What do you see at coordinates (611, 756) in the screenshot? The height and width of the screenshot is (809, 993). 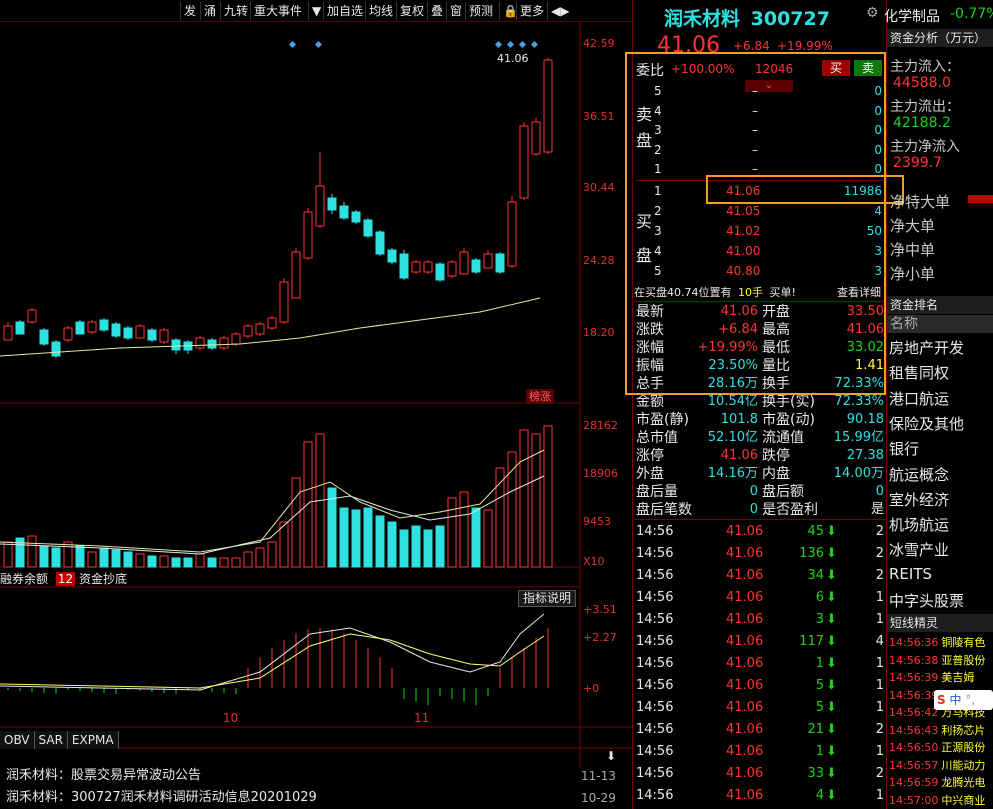 I see `download-icon: ⬇` at bounding box center [611, 756].